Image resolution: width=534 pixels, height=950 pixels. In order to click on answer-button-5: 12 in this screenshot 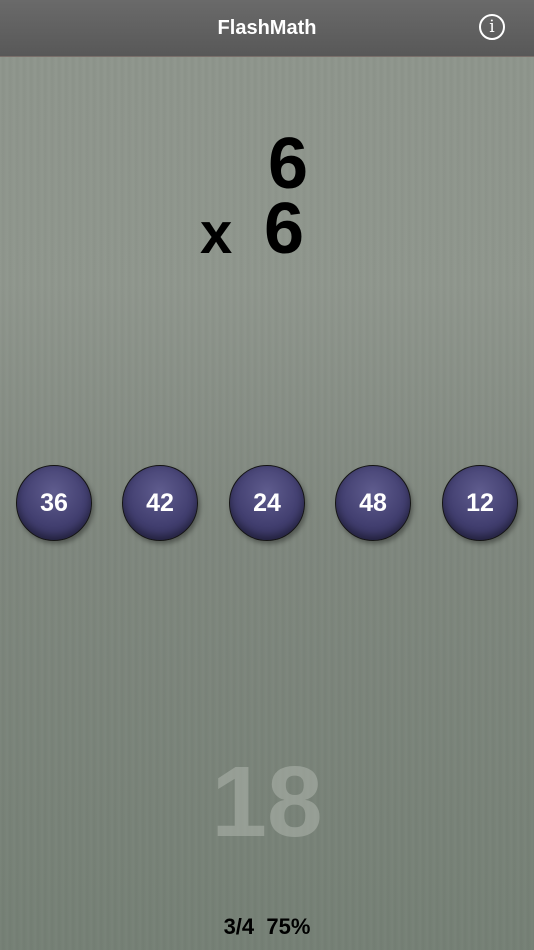, I will do `click(480, 503)`.